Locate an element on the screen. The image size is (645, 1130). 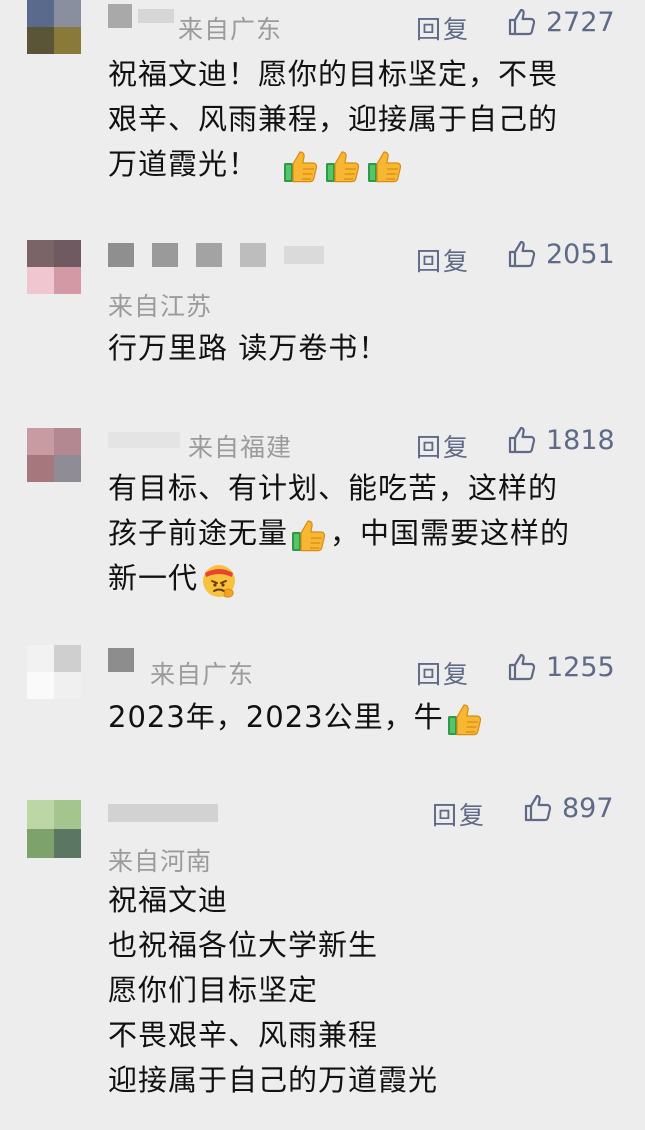
like-count: 897 is located at coordinates (588, 808).